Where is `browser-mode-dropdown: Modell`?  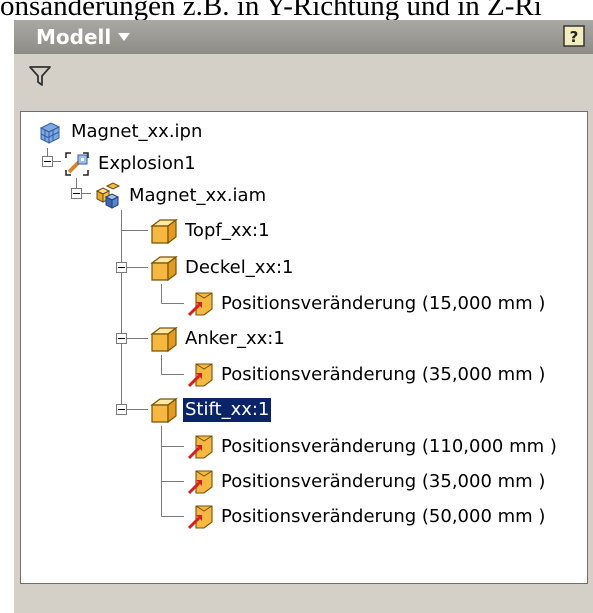
browser-mode-dropdown: Modell is located at coordinates (83, 37).